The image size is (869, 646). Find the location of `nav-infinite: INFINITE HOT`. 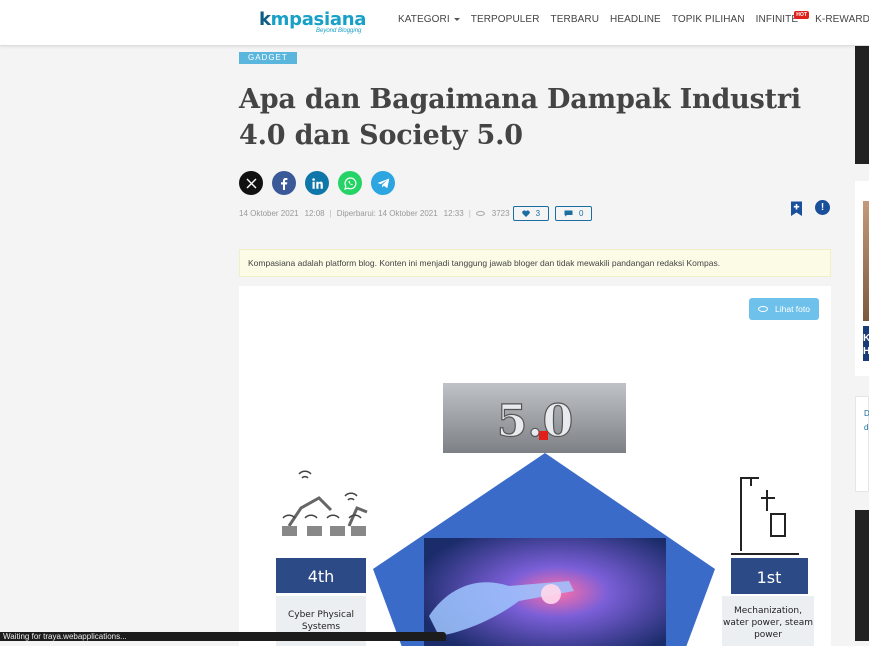

nav-infinite: INFINITE HOT is located at coordinates (782, 18).